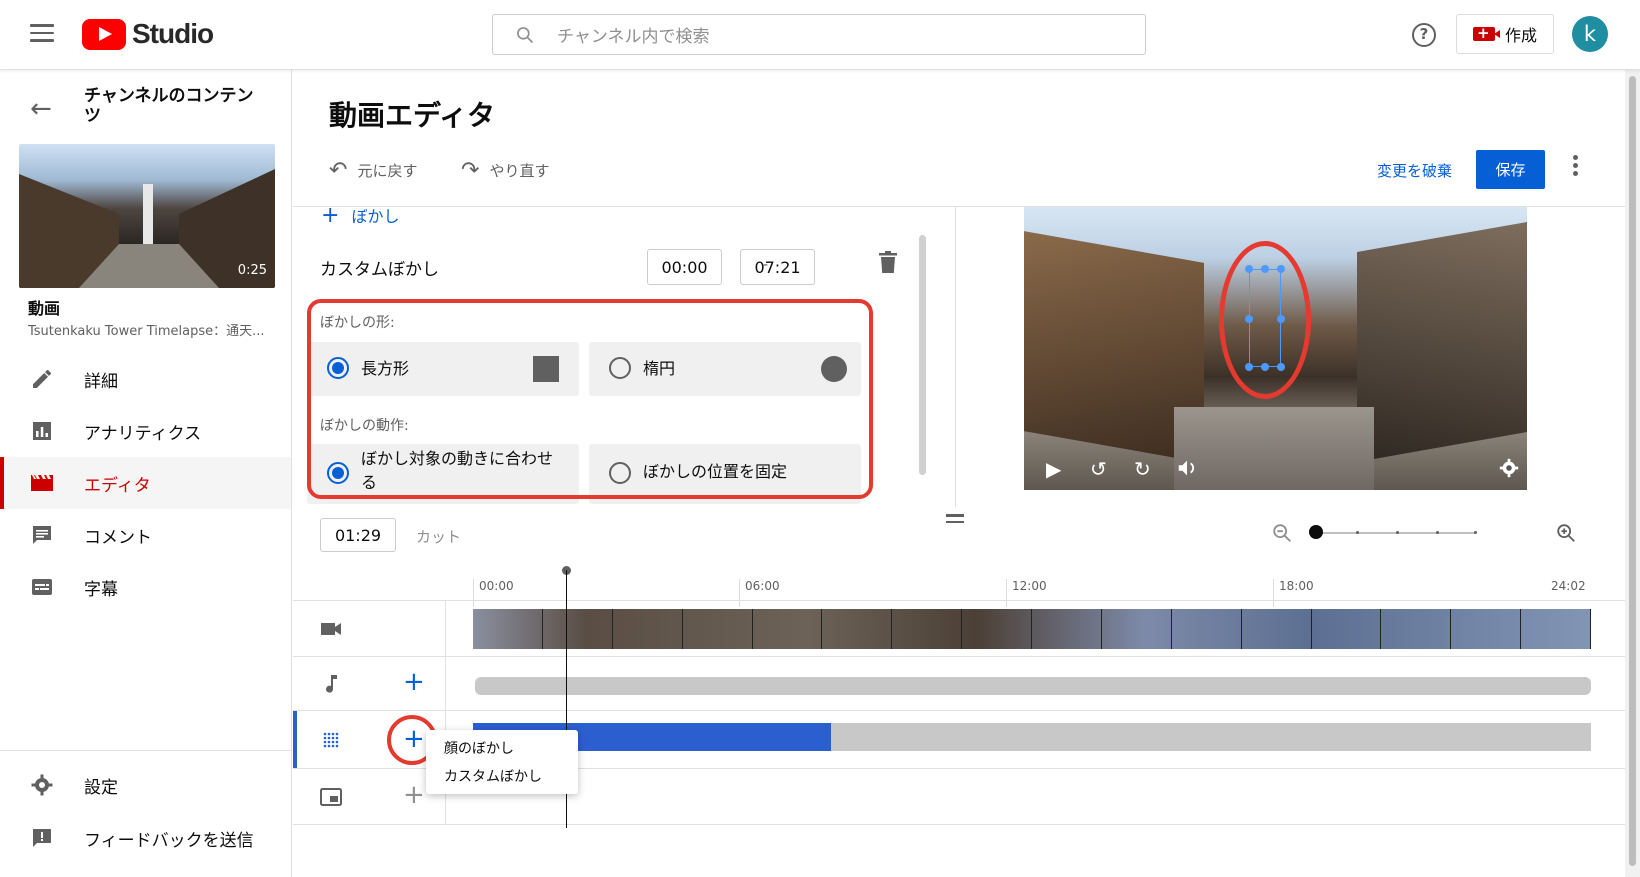  Describe the element at coordinates (1520, 35) in the screenshot. I see `create-label: 作成` at that location.